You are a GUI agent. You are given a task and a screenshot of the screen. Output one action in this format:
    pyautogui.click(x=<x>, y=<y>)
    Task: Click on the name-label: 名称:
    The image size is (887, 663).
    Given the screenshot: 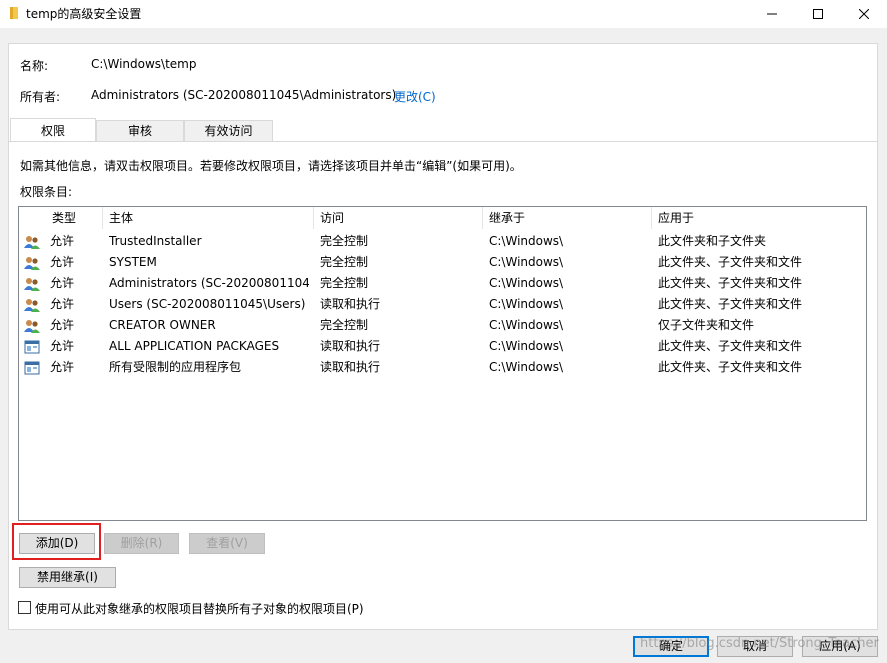 What is the action you would take?
    pyautogui.click(x=34, y=66)
    